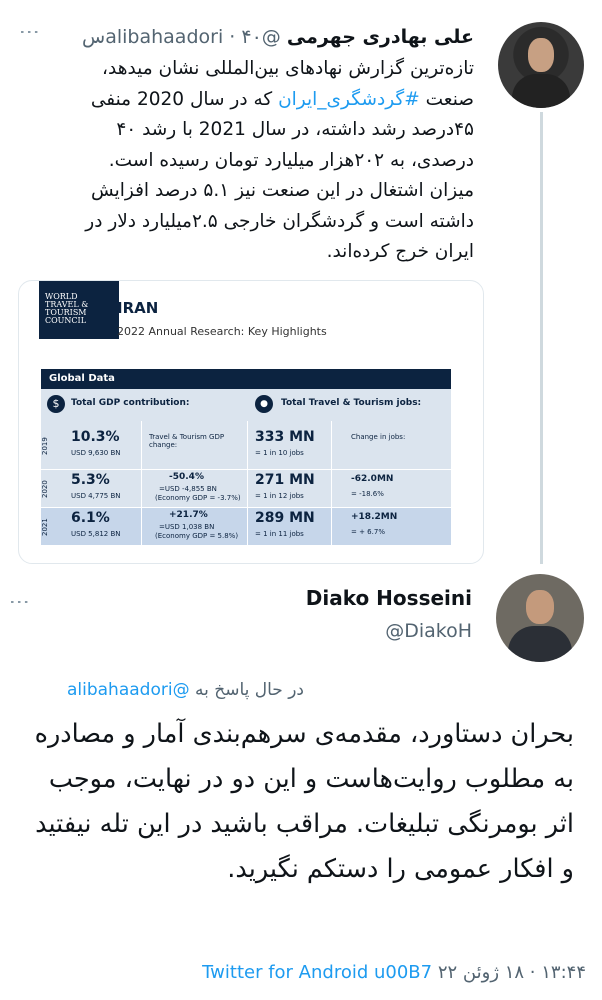 This screenshot has width=602, height=1000. What do you see at coordinates (128, 690) in the screenshot?
I see `replying-handle-link: @alibahaadori` at bounding box center [128, 690].